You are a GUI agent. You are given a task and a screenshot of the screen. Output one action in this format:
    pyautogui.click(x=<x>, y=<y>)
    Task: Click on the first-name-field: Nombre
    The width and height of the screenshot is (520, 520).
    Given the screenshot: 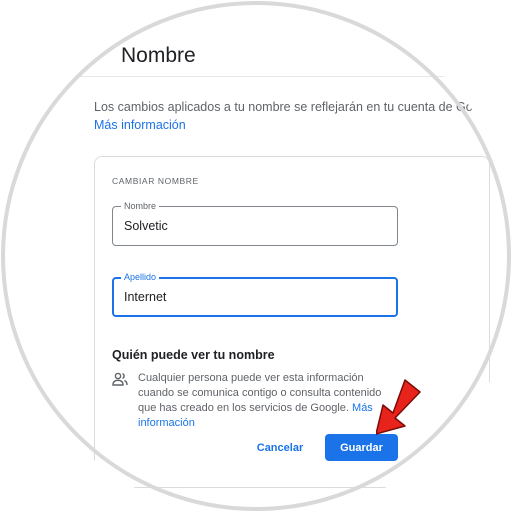 What is the action you would take?
    pyautogui.click(x=255, y=223)
    